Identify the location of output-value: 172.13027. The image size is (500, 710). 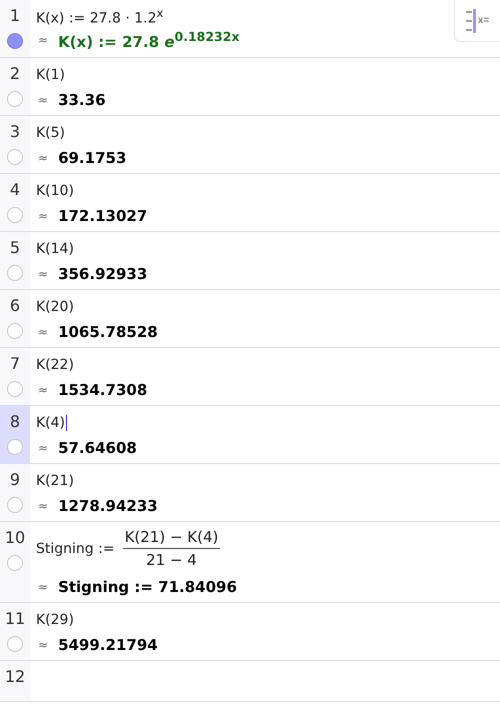
(103, 216).